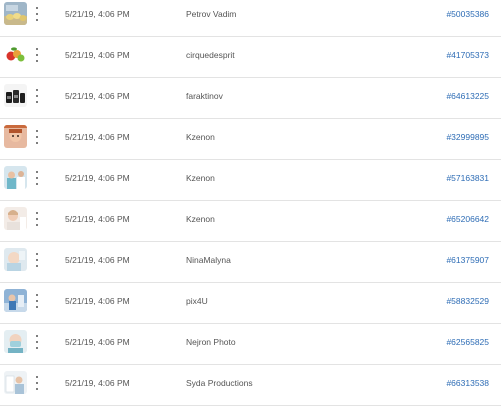  What do you see at coordinates (250, 180) in the screenshot?
I see `list-item: 5/21/19, 4:06 PM Kzenon #57163831` at bounding box center [250, 180].